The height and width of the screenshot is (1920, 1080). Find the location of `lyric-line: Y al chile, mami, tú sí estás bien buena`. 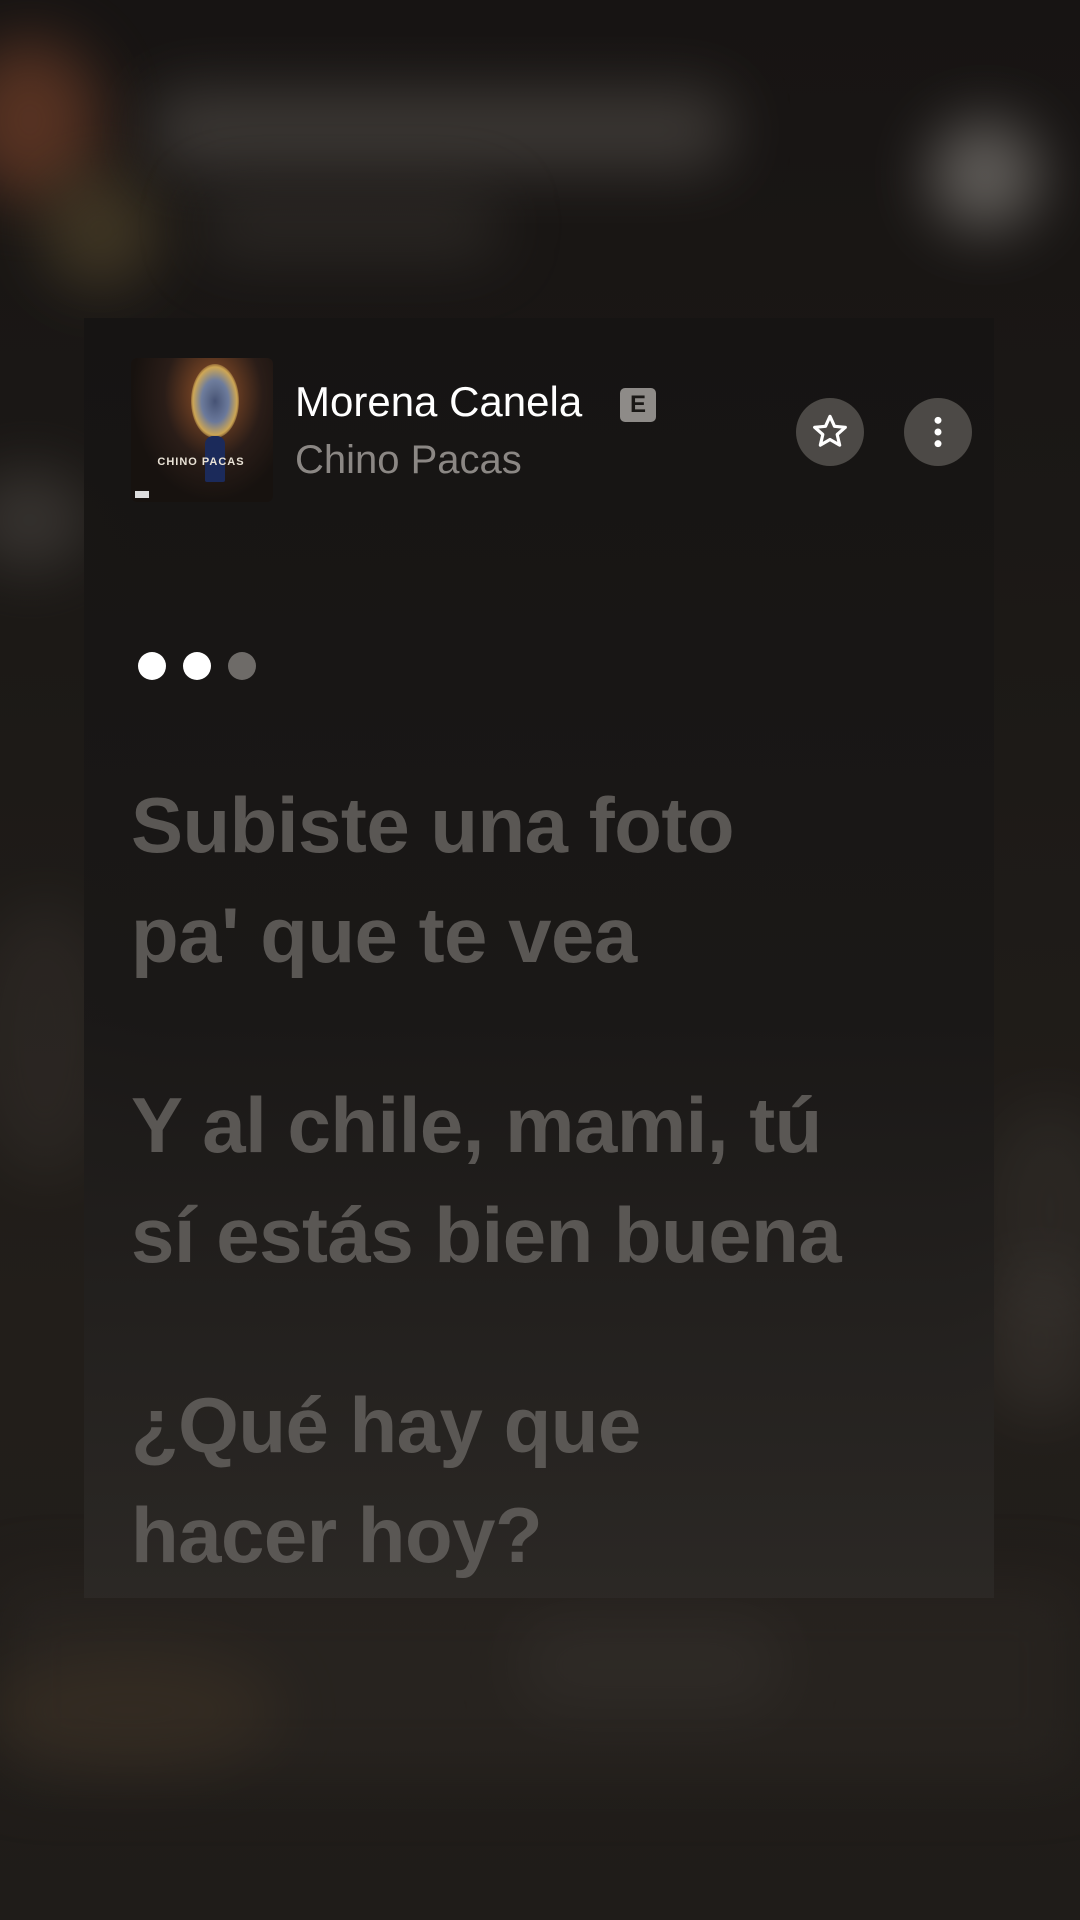

lyric-line: Y al chile, mami, tú sí estás bien buena is located at coordinates (551, 1180).